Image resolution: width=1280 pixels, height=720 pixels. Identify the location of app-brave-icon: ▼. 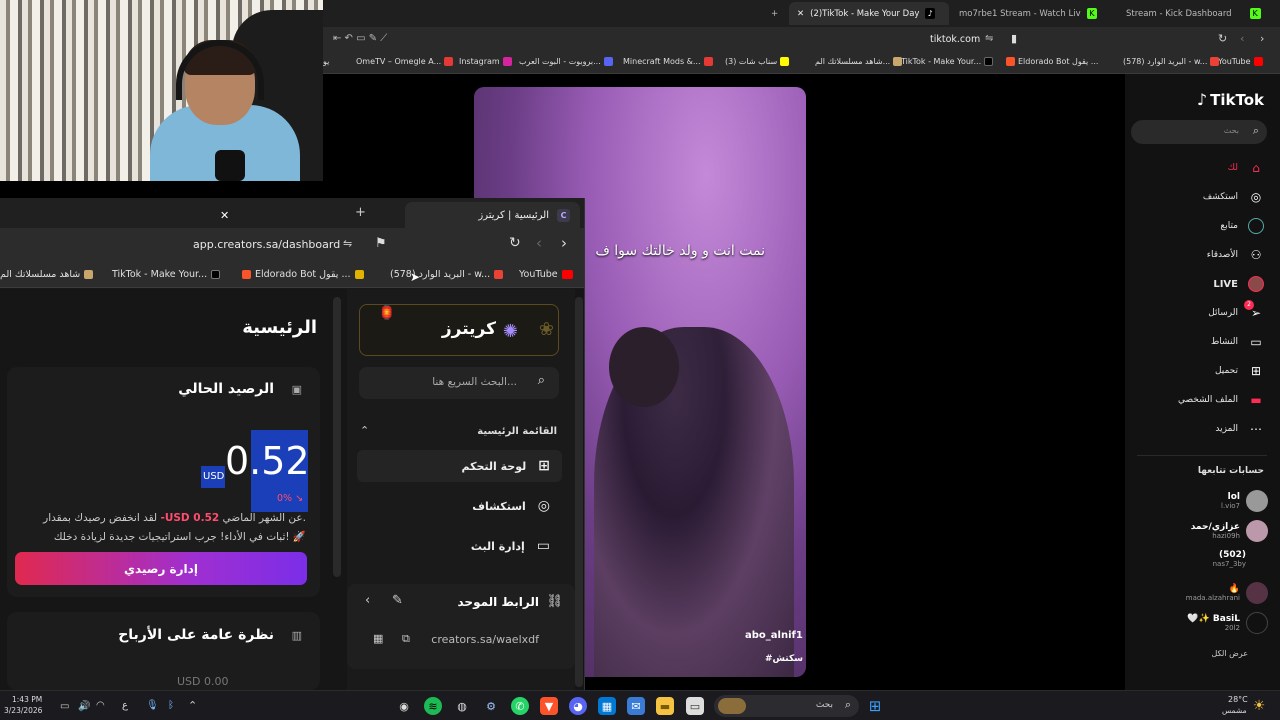
(549, 706).